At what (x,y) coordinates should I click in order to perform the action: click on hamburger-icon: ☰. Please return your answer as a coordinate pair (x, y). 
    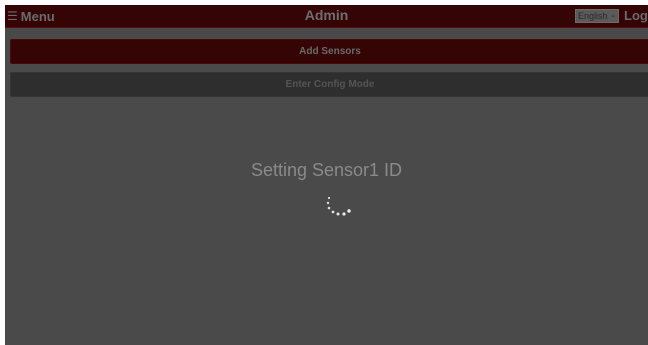
    Looking at the image, I should click on (12, 16).